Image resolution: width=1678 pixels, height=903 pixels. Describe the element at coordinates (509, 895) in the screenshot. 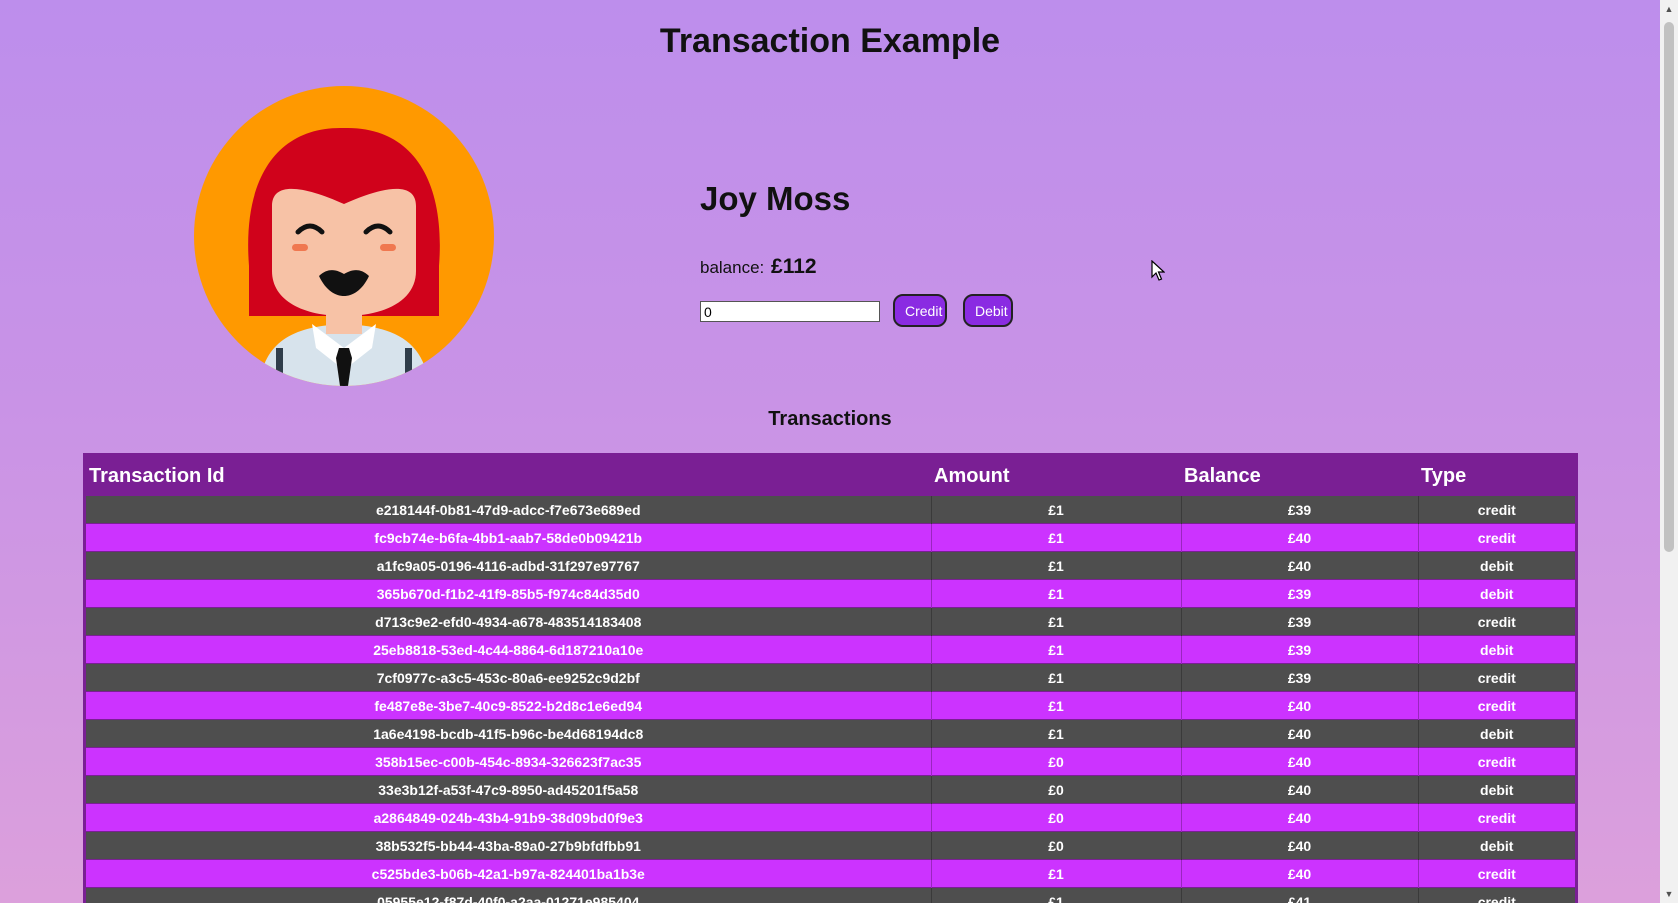

I see `cell-transaction-id: 05955e12-f87d-40f0-a2aa-01271e985404` at that location.